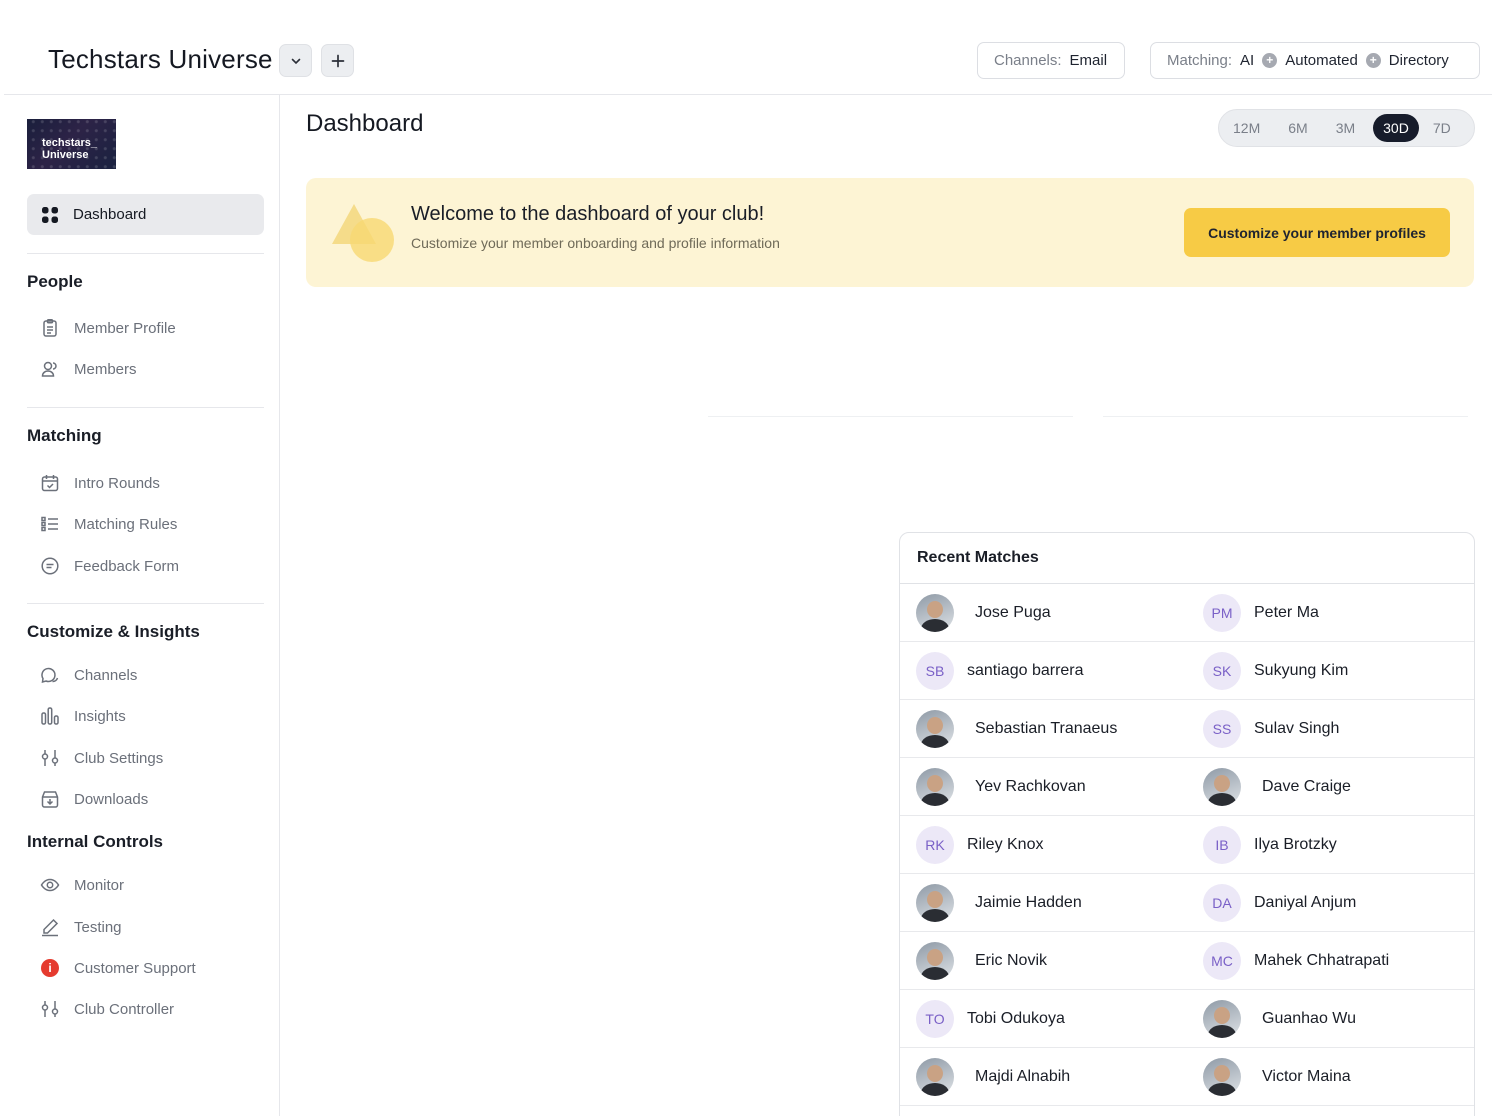  Describe the element at coordinates (1418, 60) in the screenshot. I see `matching-value-directory: Directory` at that location.